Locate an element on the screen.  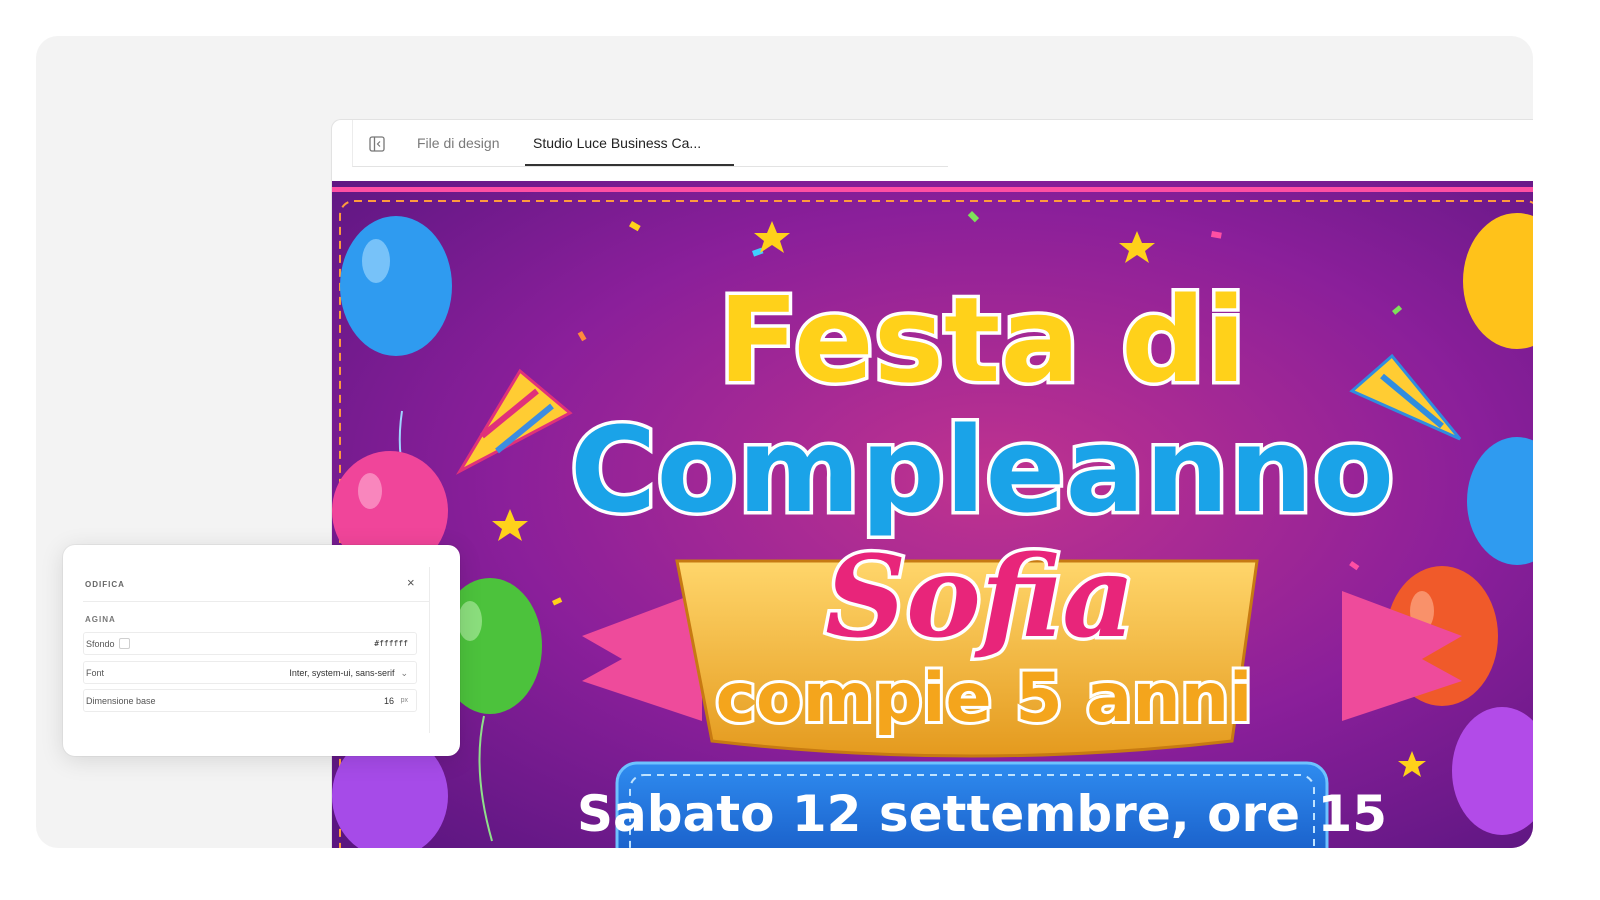
background-label: Sfondo is located at coordinates (100, 644).